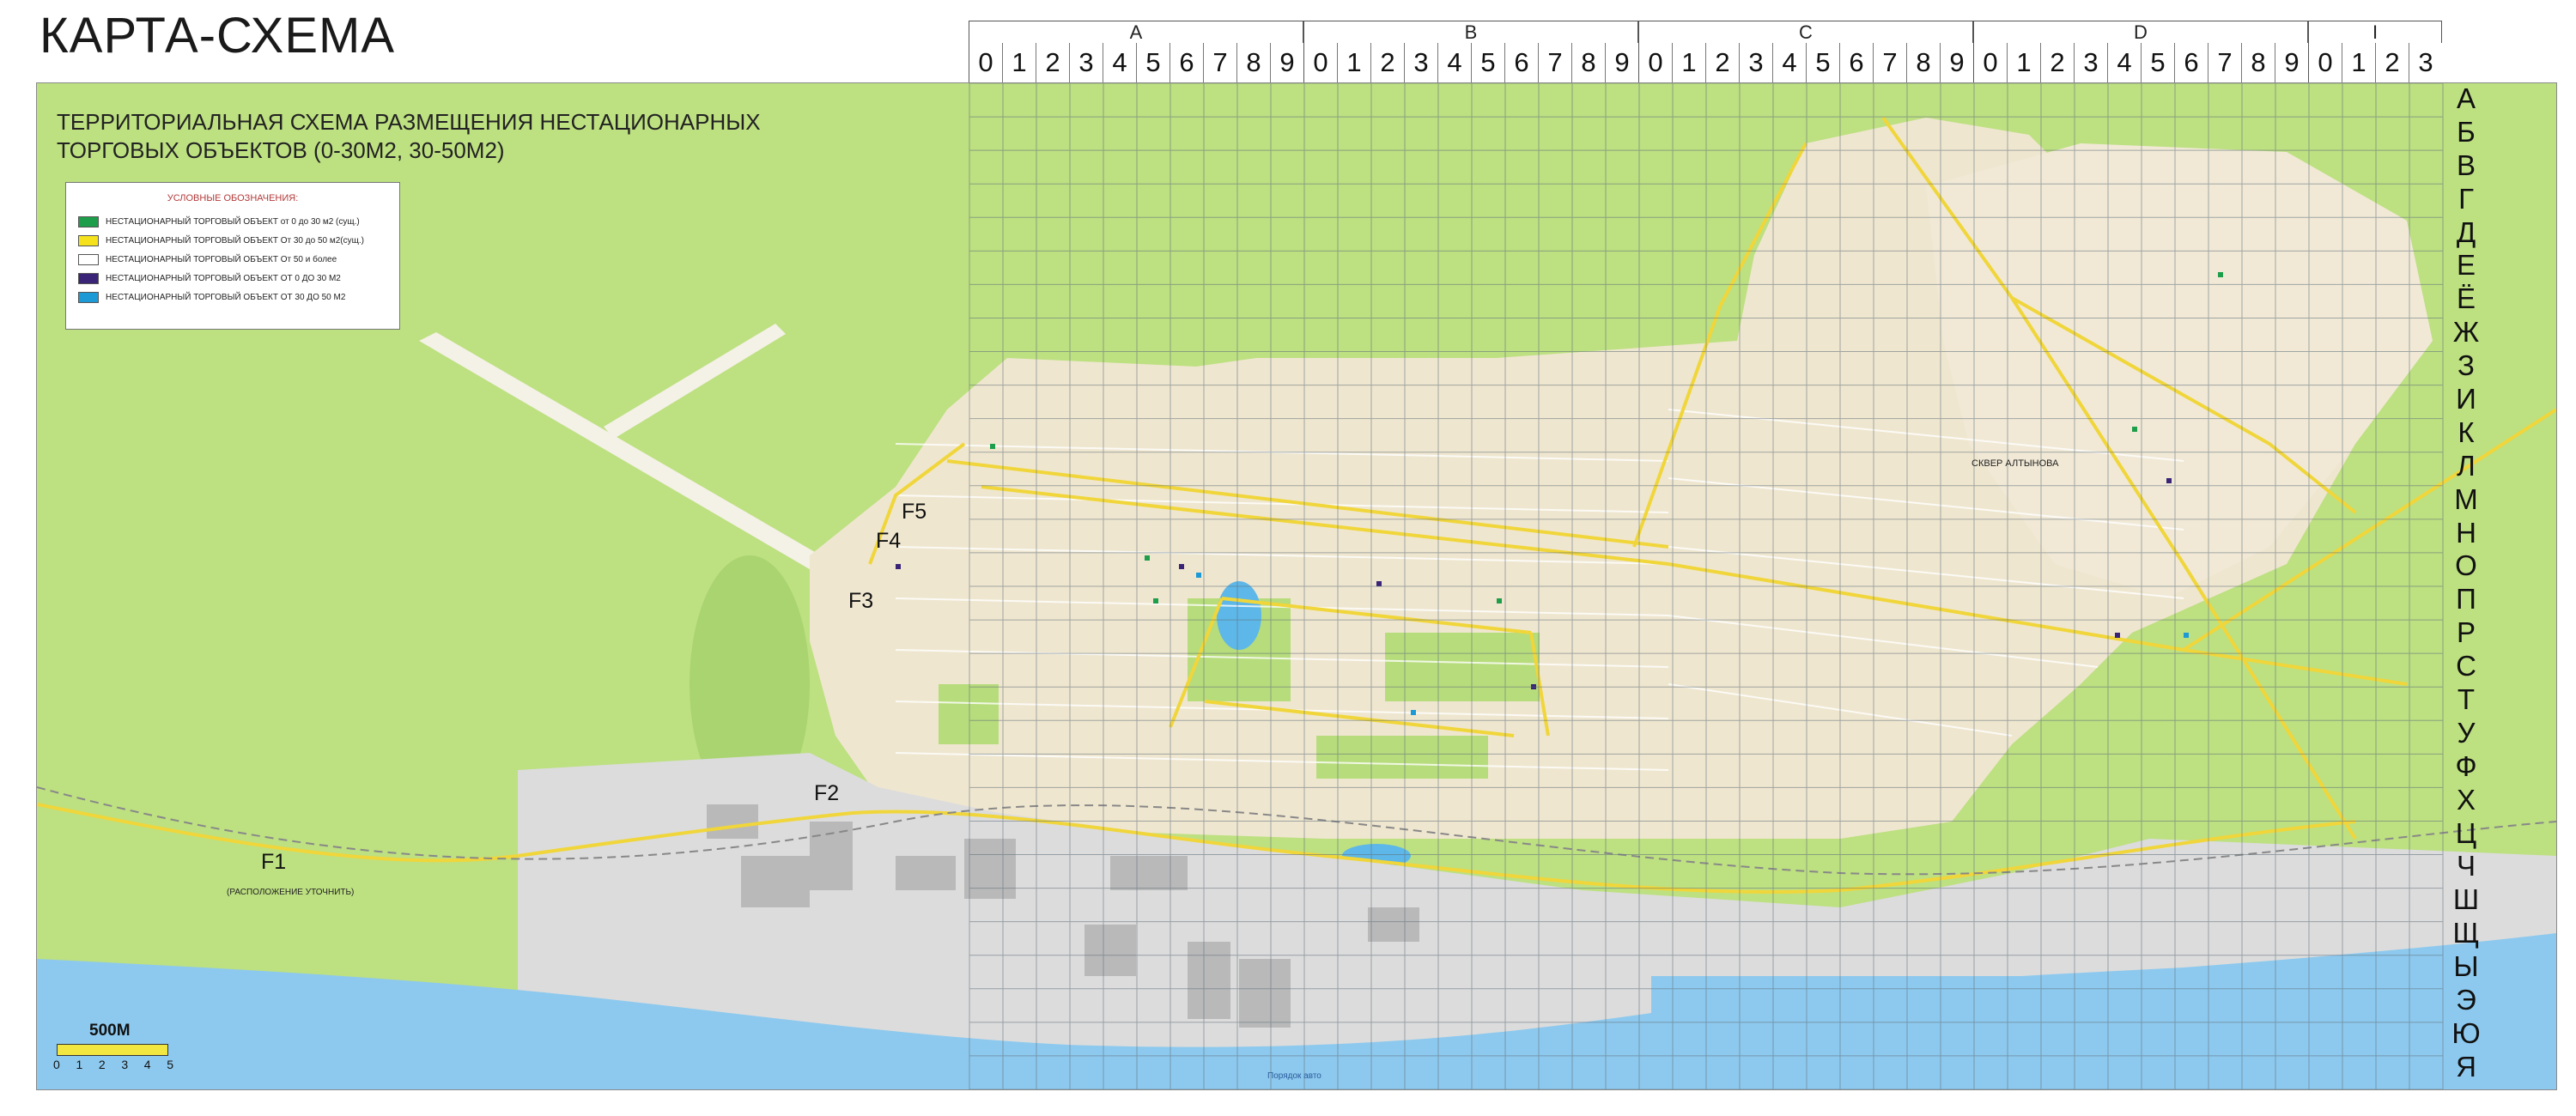 Image resolution: width=2576 pixels, height=1116 pixels. I want to click on row-label: У, so click(2466, 732).